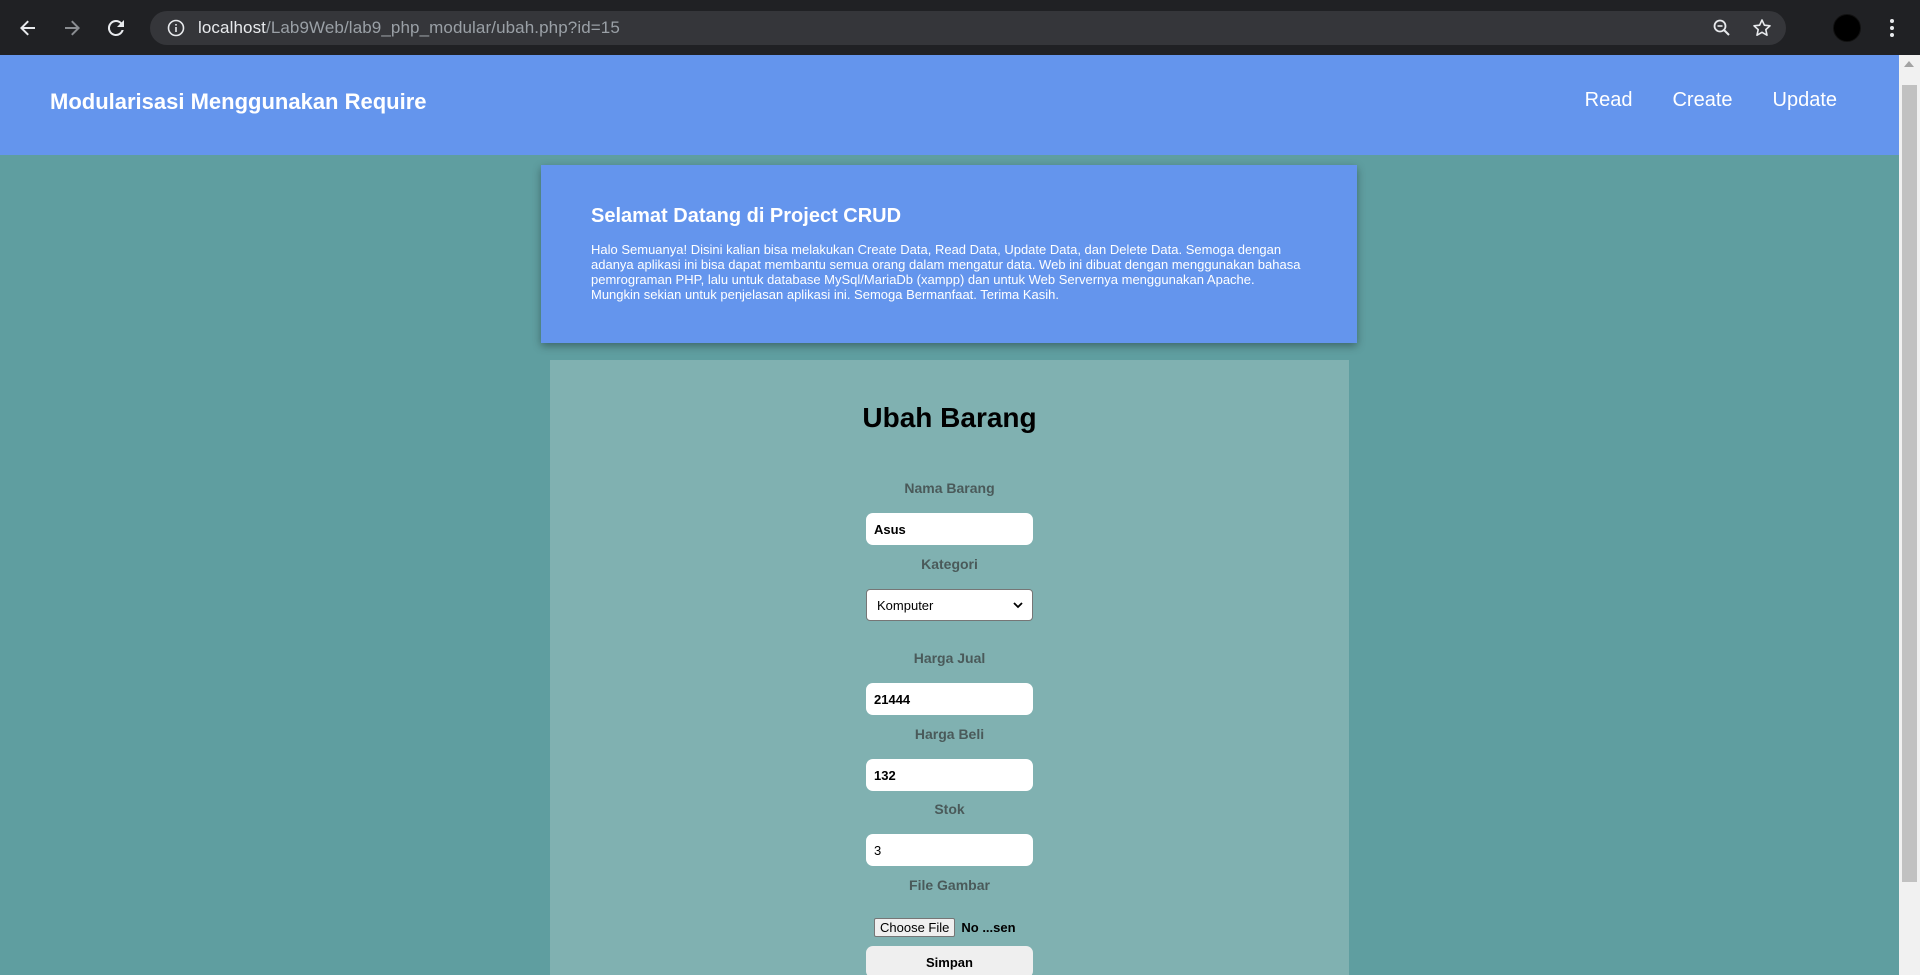 The image size is (1920, 975). I want to click on nav-read-link: Read, so click(1609, 100).